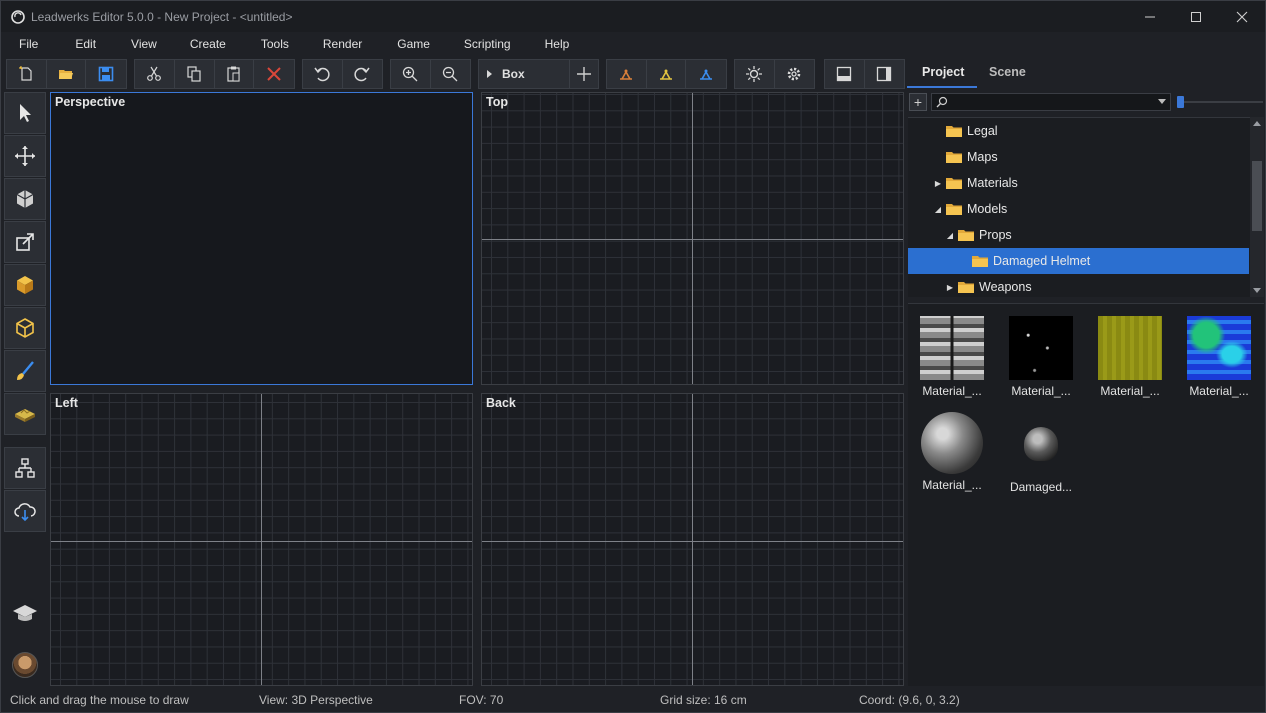 This screenshot has width=1266, height=713. I want to click on paint-brush-button, so click(25, 371).